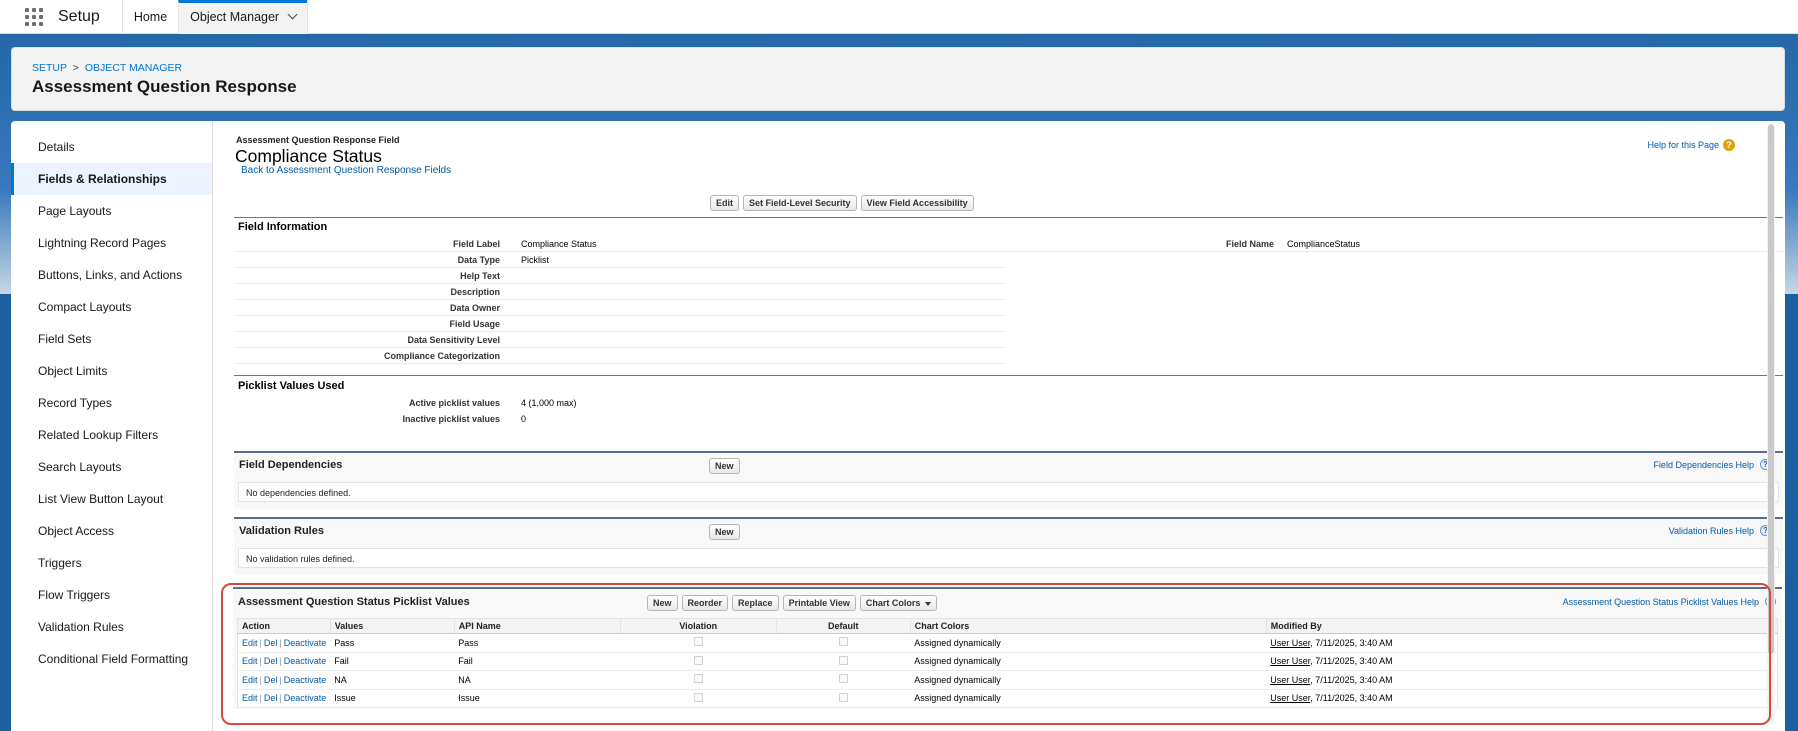  What do you see at coordinates (755, 603) in the screenshot?
I see `replace-button: Replace` at bounding box center [755, 603].